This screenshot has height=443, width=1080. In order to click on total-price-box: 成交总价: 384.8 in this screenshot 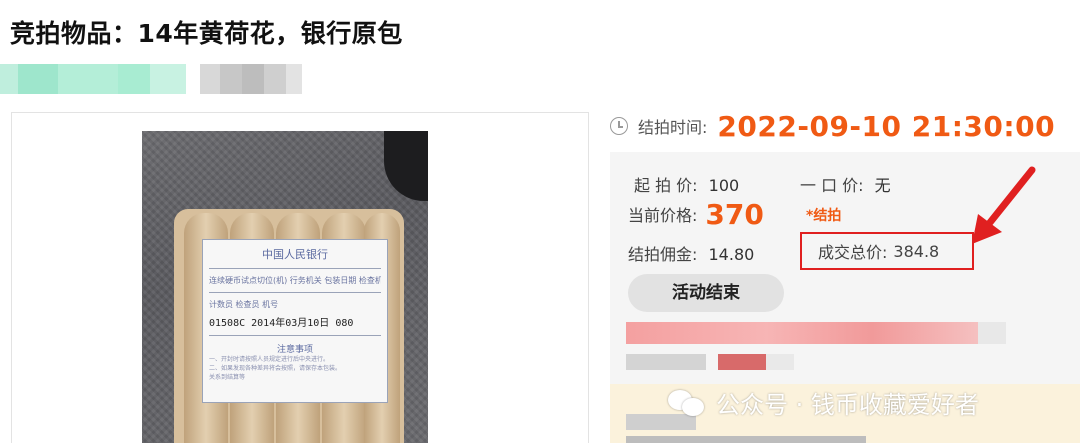, I will do `click(887, 251)`.